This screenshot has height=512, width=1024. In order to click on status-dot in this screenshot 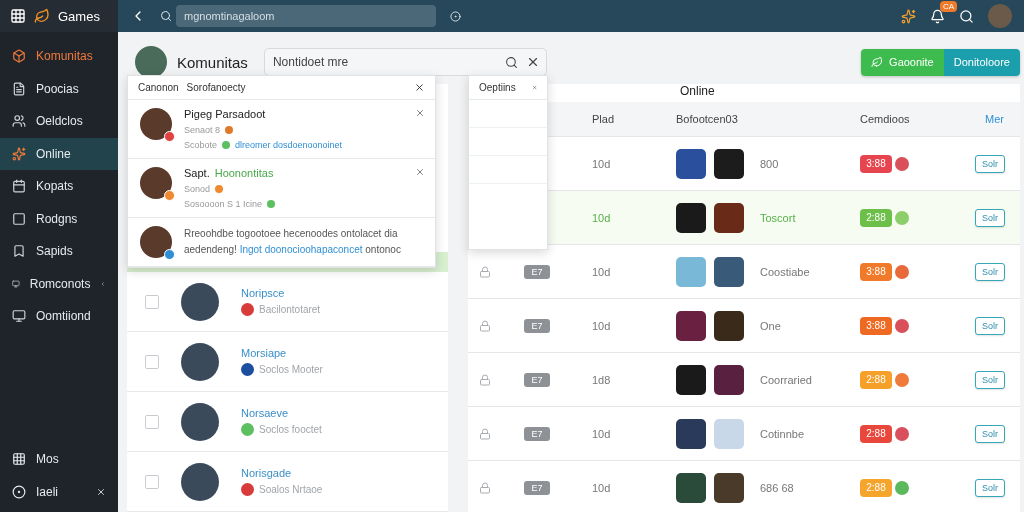, I will do `click(226, 145)`.